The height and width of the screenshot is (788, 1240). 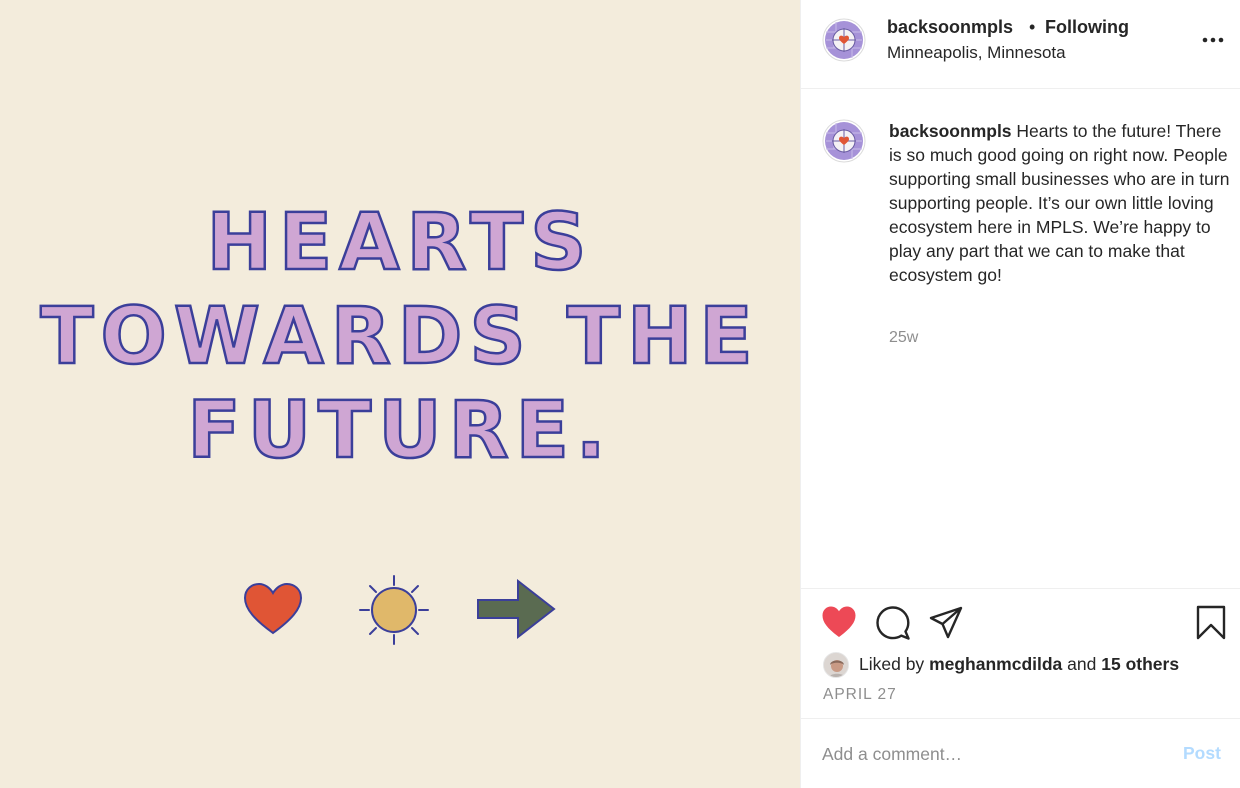 What do you see at coordinates (992, 754) in the screenshot?
I see `comment-input` at bounding box center [992, 754].